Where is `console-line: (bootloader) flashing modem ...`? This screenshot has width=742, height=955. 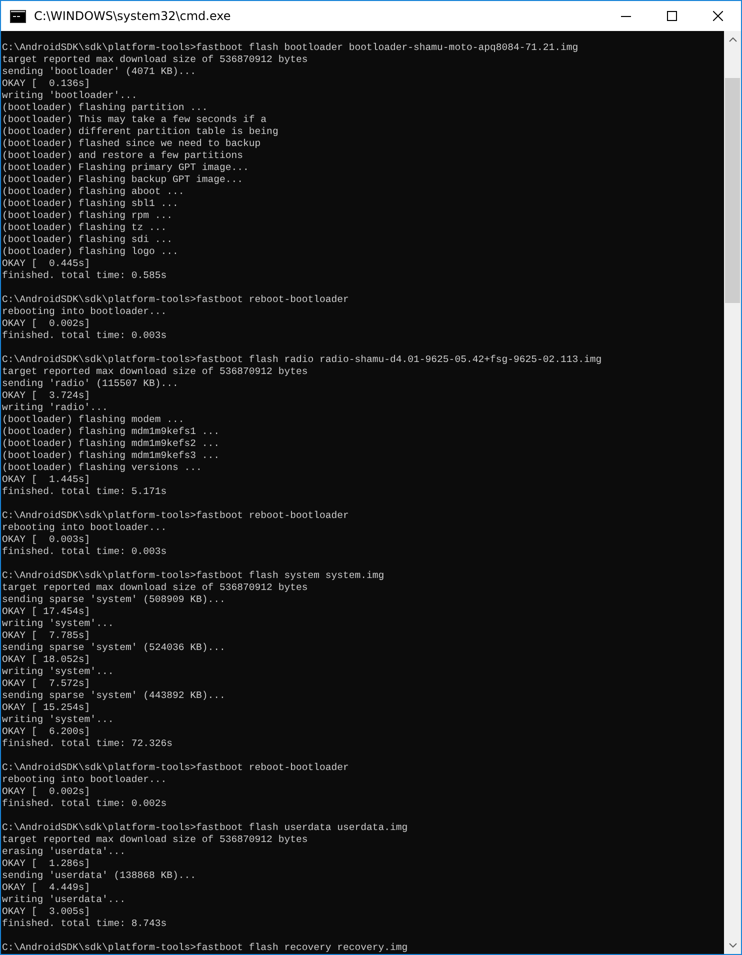
console-line: (bootloader) flashing modem ... is located at coordinates (94, 420).